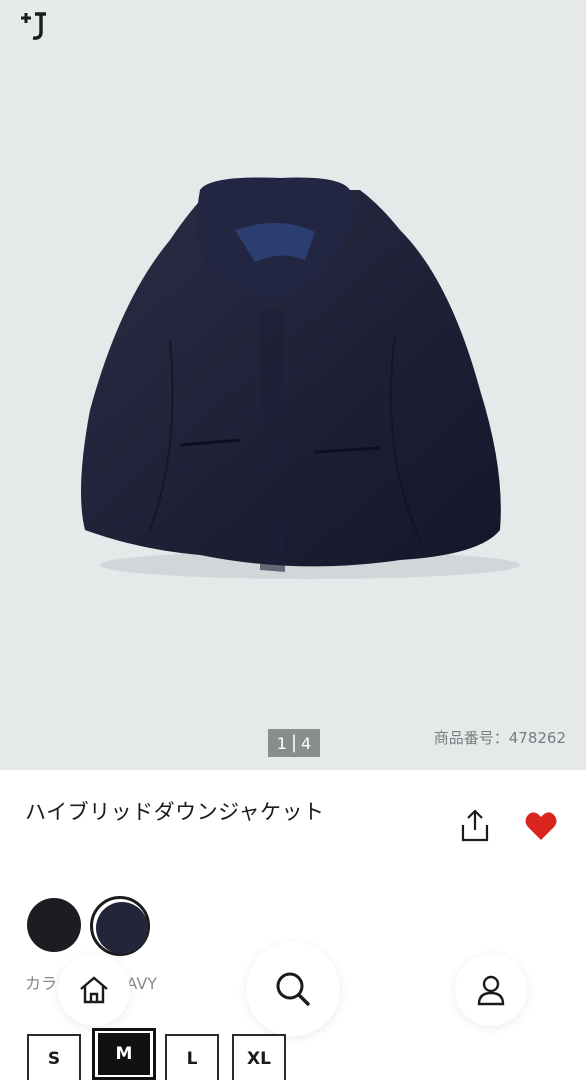 This screenshot has width=586, height=1080. I want to click on product-title: ハイブリッドダウンジャケット, so click(175, 812).